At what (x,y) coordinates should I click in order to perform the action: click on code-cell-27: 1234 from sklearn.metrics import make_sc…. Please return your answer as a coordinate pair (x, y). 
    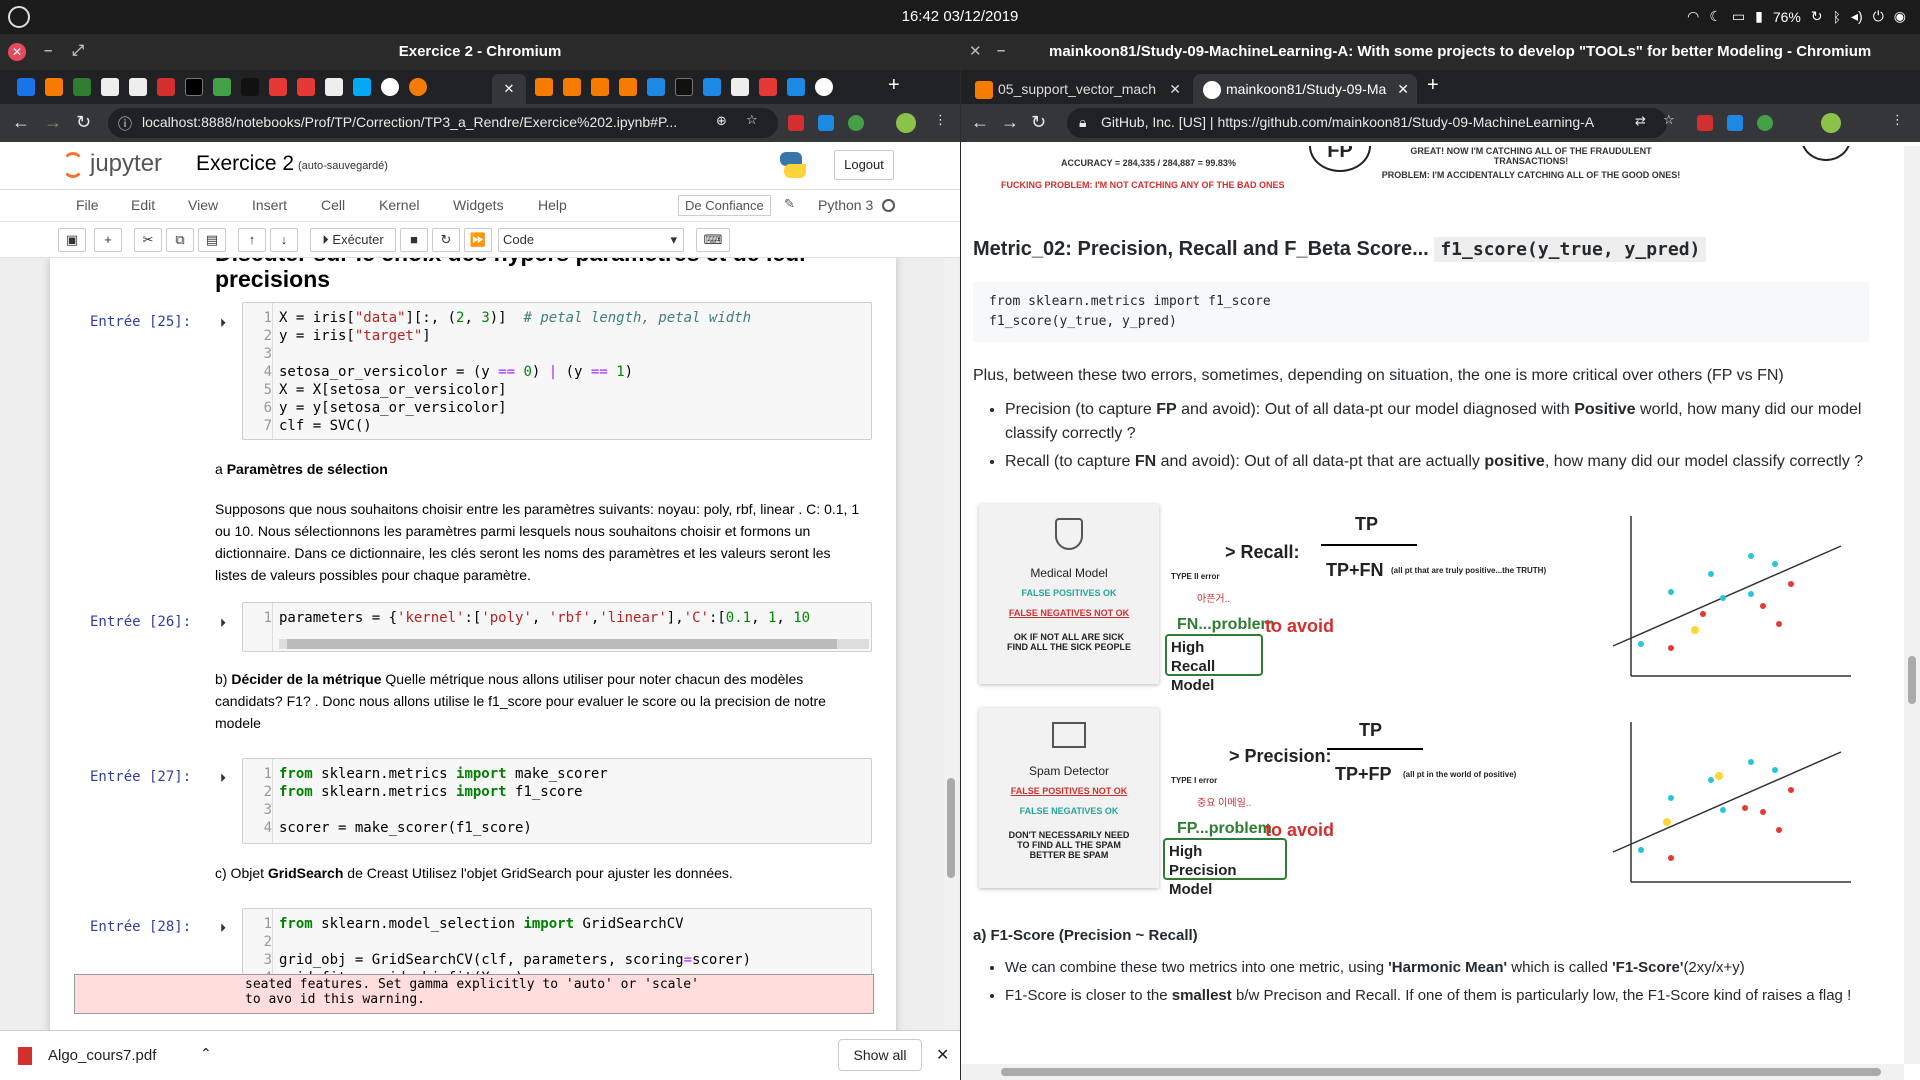
    Looking at the image, I should click on (557, 801).